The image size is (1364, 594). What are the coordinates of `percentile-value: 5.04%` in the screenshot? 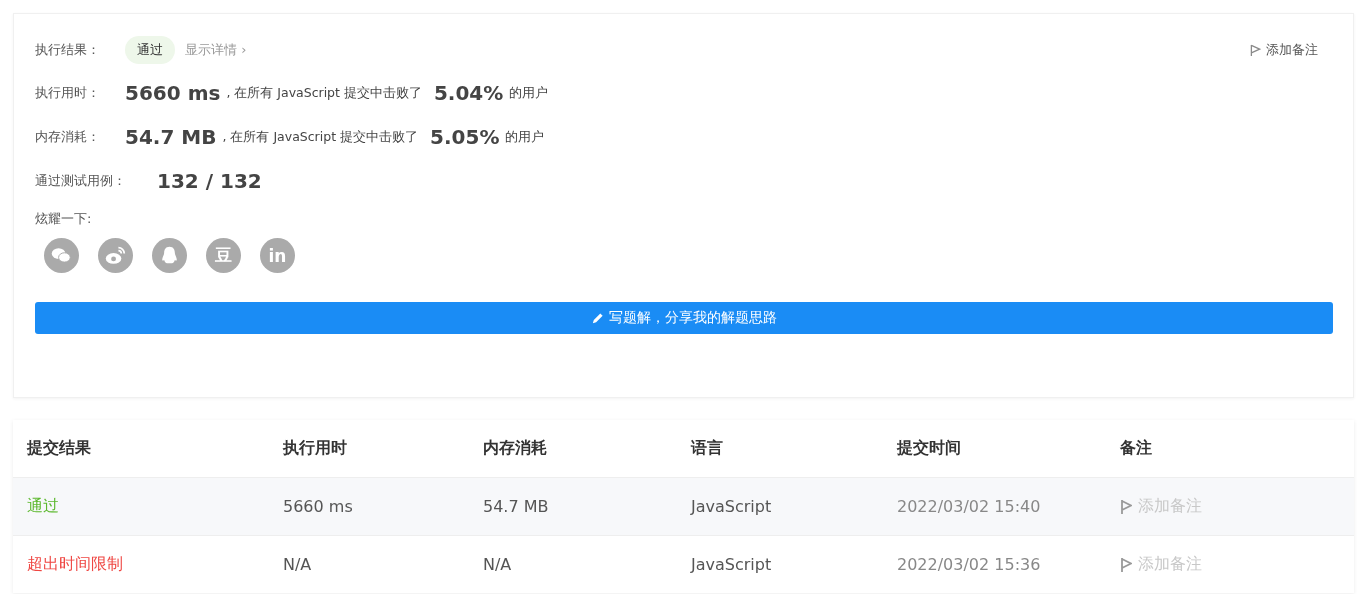 It's located at (468, 93).